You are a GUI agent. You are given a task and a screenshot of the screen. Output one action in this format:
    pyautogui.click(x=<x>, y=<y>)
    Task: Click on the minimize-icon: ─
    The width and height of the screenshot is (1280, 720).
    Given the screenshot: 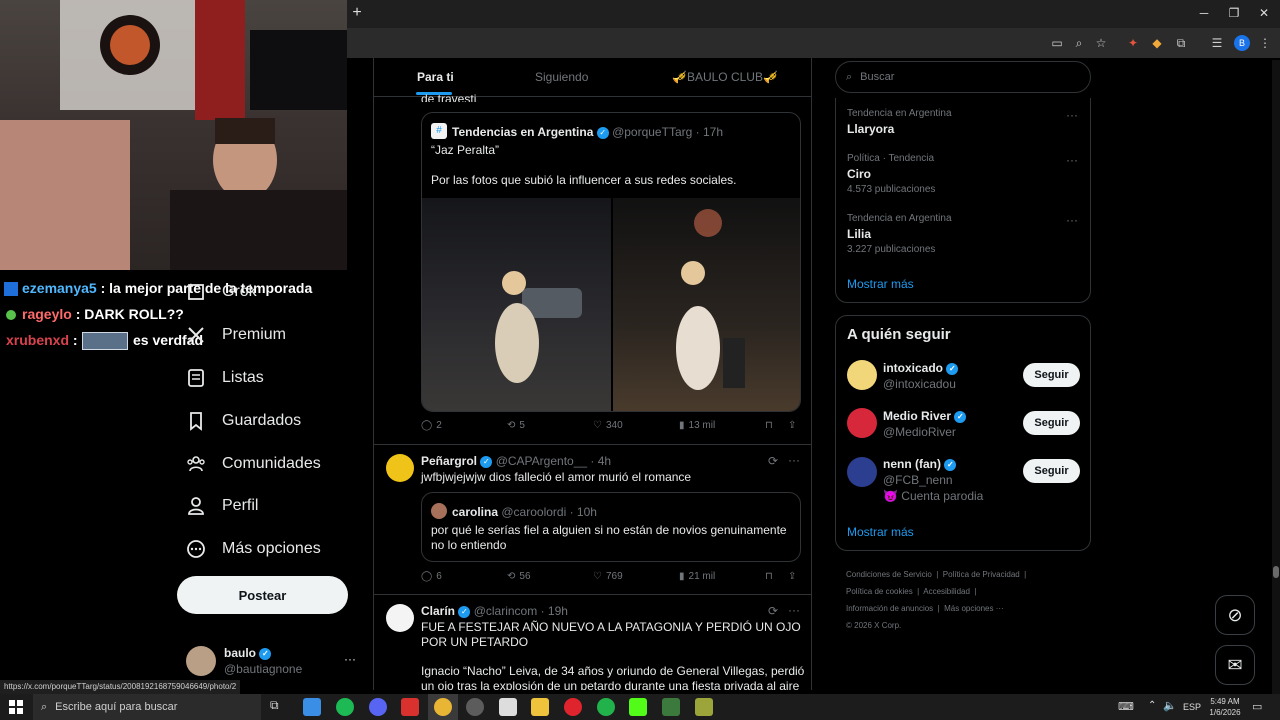 What is the action you would take?
    pyautogui.click(x=1204, y=13)
    